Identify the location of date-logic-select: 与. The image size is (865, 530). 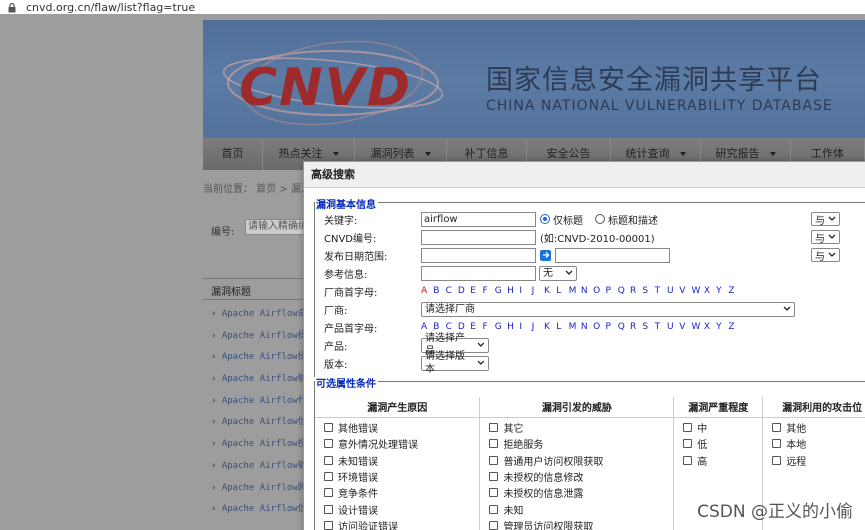
(825, 255).